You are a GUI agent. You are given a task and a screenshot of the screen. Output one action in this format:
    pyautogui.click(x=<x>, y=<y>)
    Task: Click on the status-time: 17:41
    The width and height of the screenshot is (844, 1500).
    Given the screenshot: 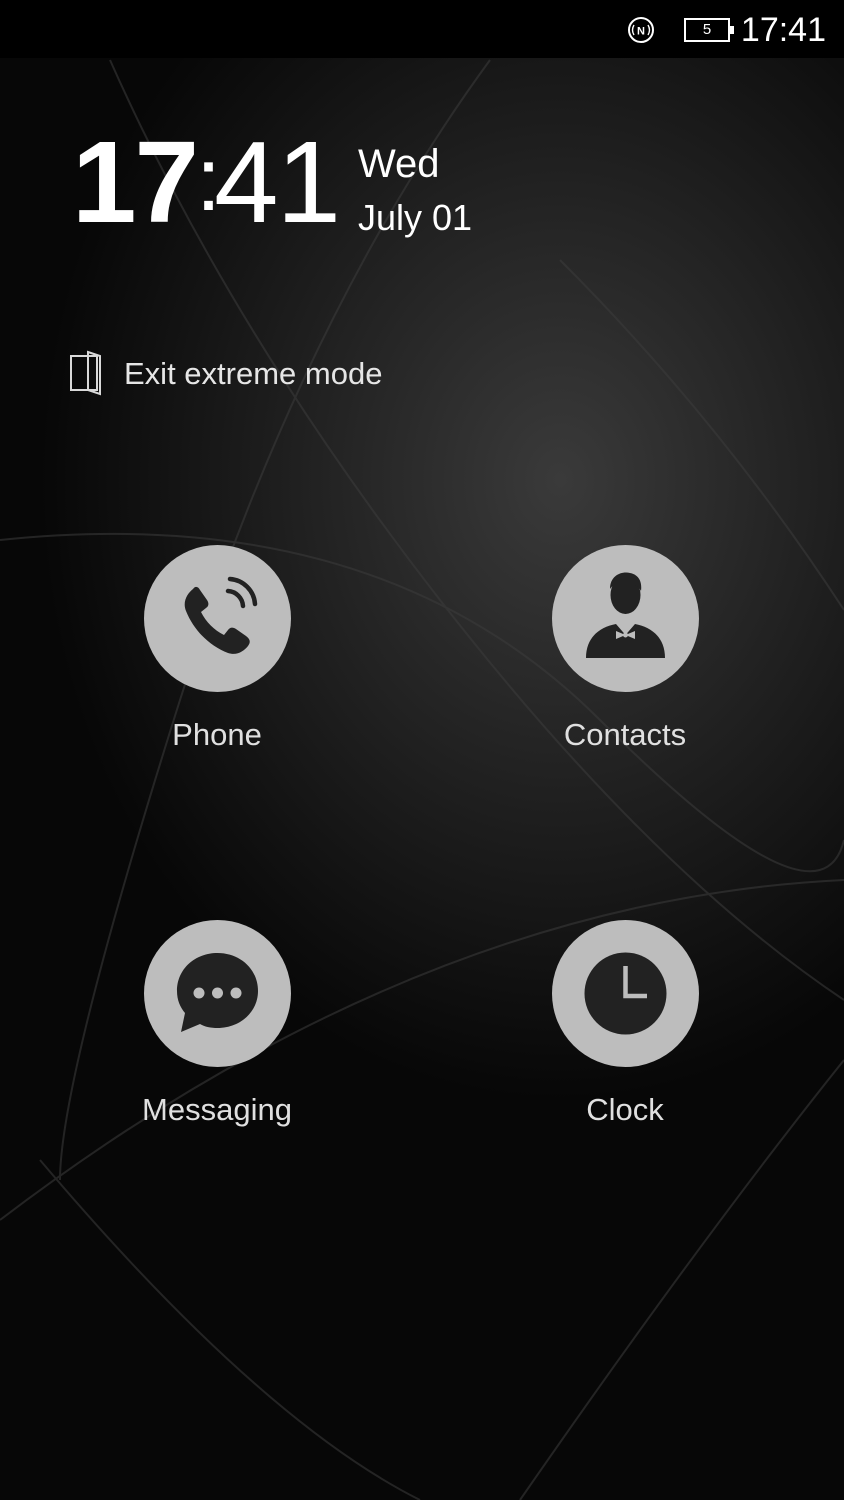 What is the action you would take?
    pyautogui.click(x=783, y=30)
    